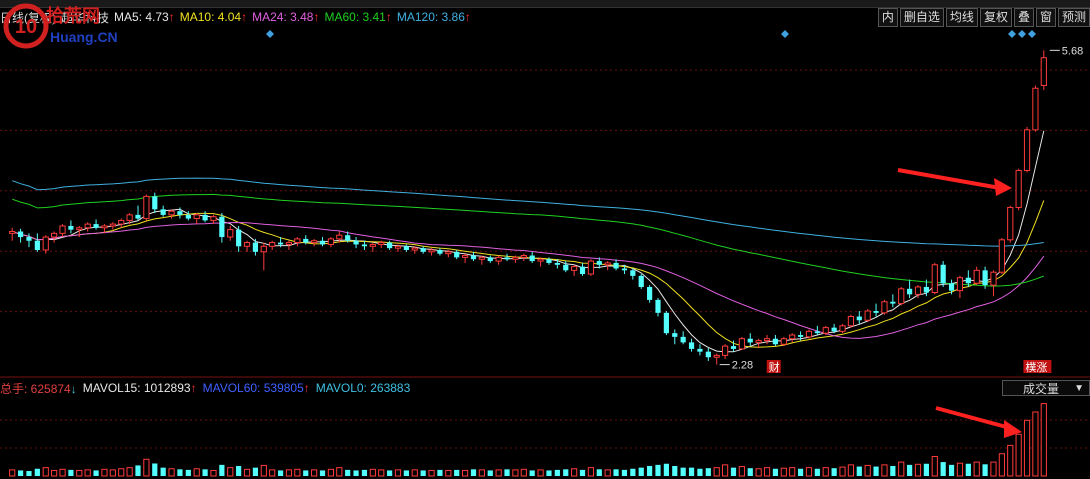 Image resolution: width=1090 pixels, height=479 pixels. I want to click on logo-brand: 拾荒网, so click(73, 15).